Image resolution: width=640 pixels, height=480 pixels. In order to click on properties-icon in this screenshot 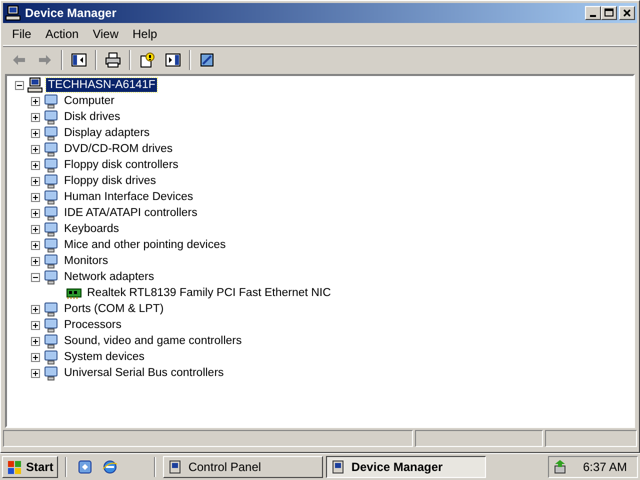, I will do `click(173, 60)`.